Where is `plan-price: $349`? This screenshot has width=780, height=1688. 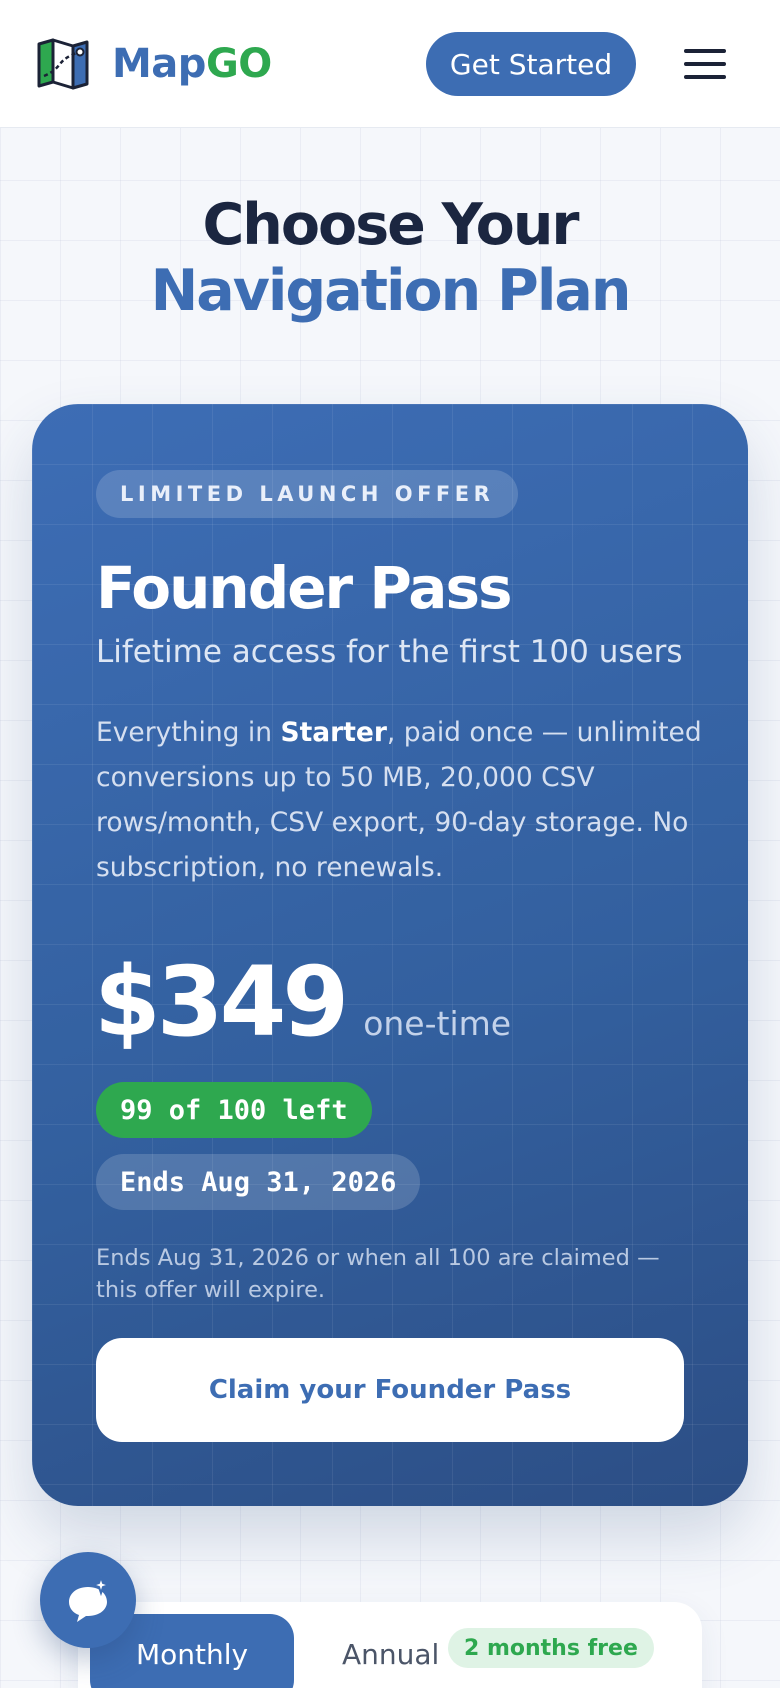 plan-price: $349 is located at coordinates (221, 1002).